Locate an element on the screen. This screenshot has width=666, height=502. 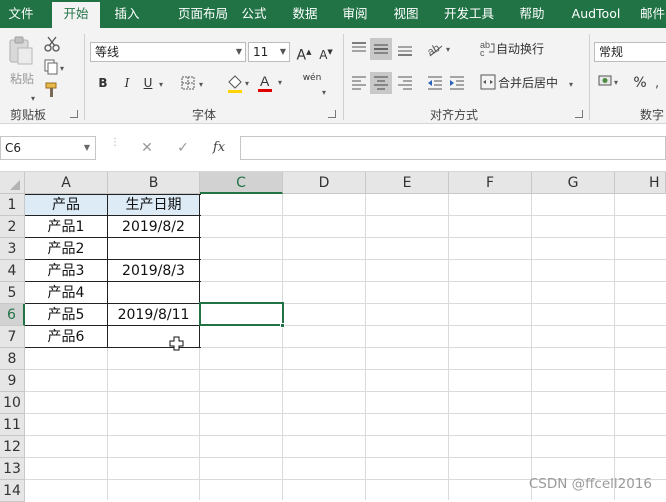
middle-align-button is located at coordinates (381, 49).